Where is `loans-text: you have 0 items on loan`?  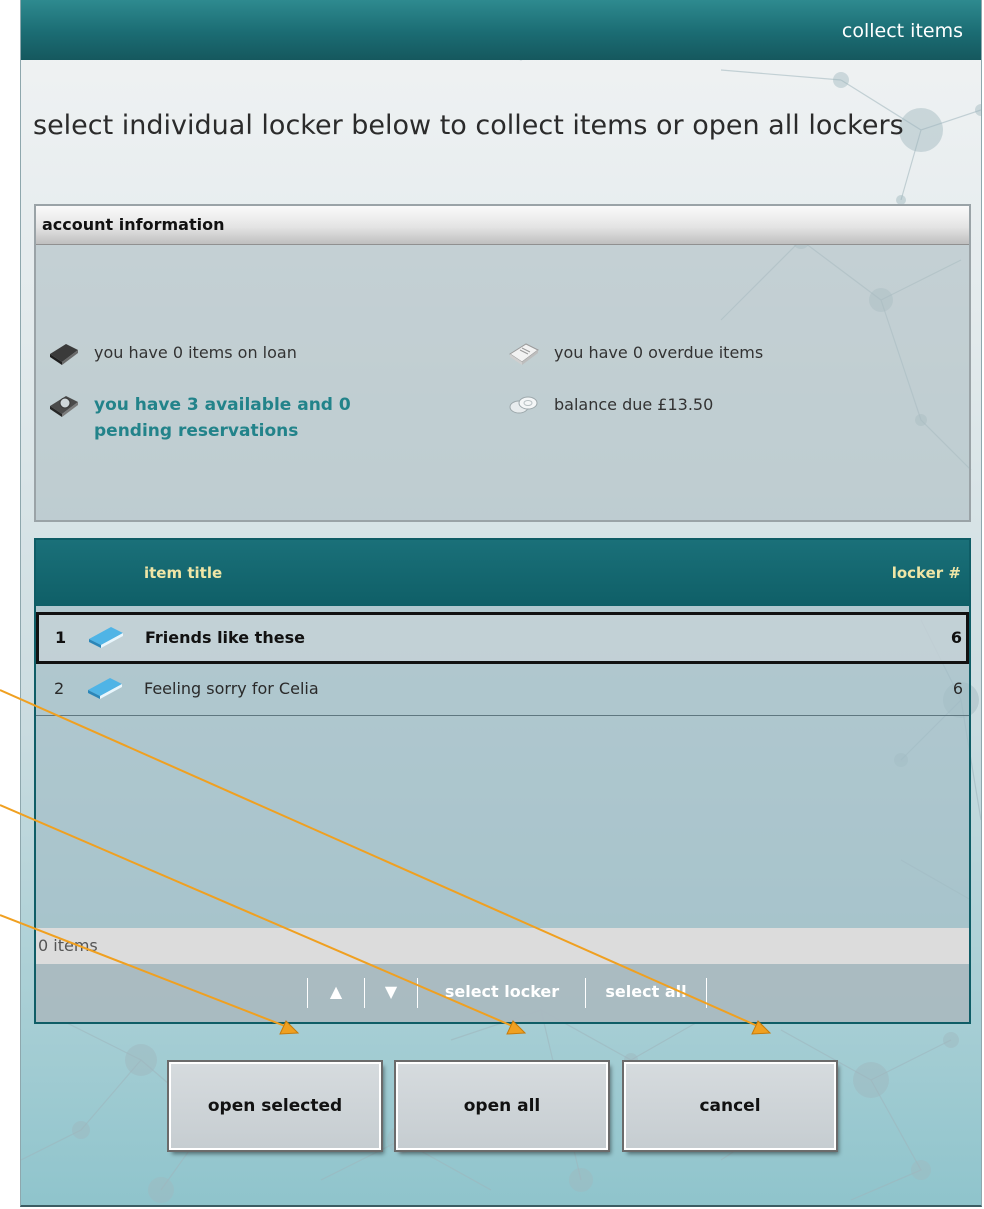 loans-text: you have 0 items on loan is located at coordinates (195, 352).